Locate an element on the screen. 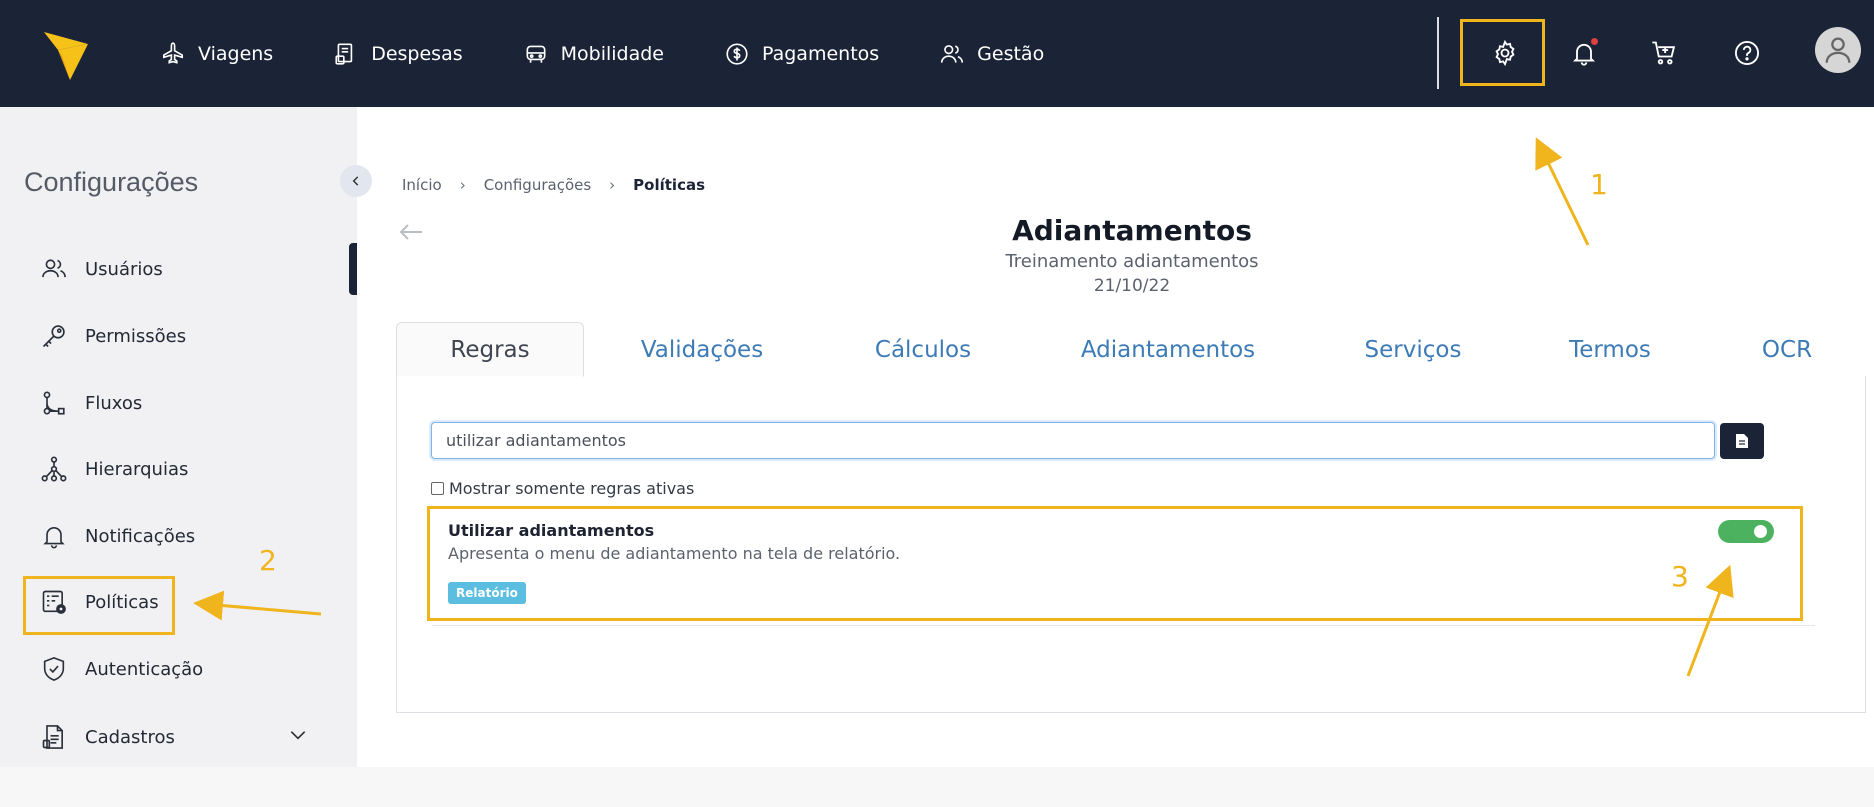  hierarchy-icon is located at coordinates (54, 469).